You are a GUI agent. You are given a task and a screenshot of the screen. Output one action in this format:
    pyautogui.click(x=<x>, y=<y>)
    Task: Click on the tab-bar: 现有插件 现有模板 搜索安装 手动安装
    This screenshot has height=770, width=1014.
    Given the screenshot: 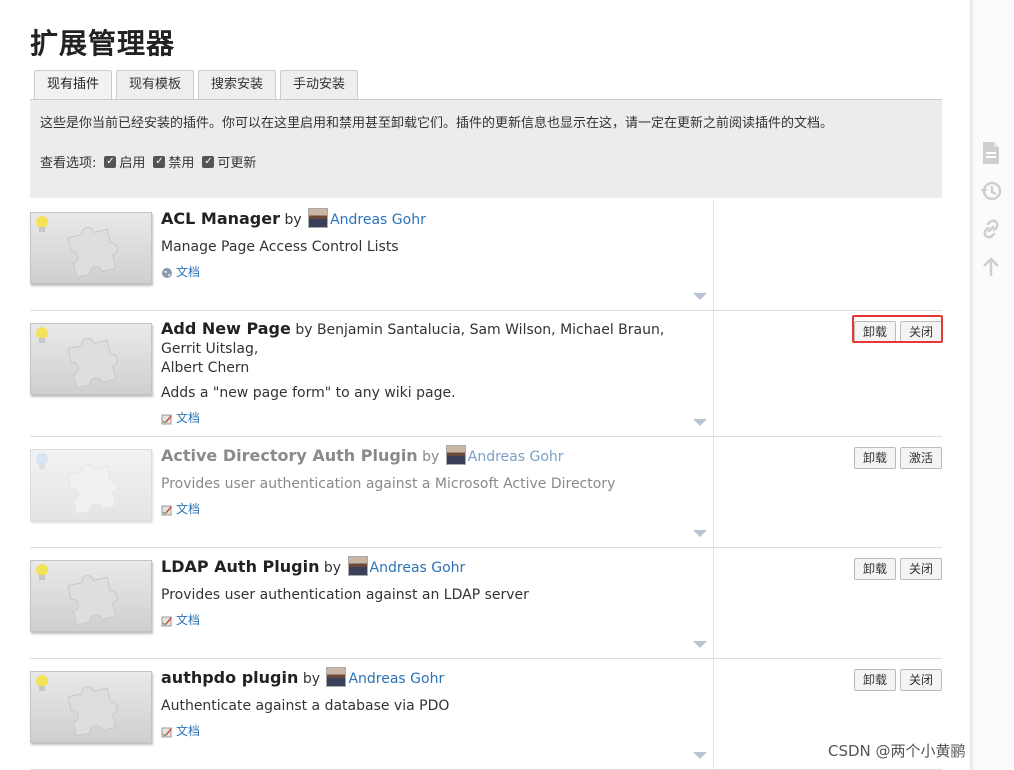 What is the action you would take?
    pyautogui.click(x=196, y=85)
    